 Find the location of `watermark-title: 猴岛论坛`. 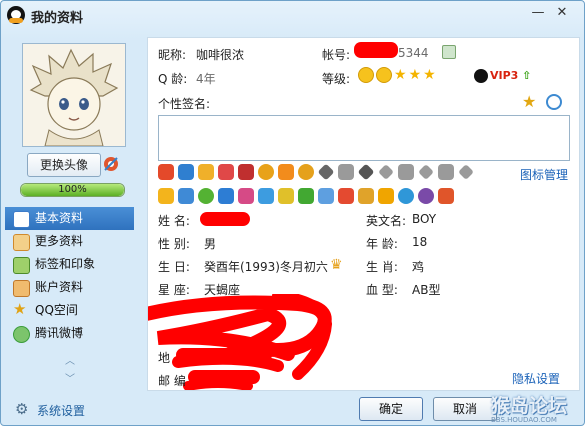

watermark-title: 猴岛论坛 is located at coordinates (529, 406).